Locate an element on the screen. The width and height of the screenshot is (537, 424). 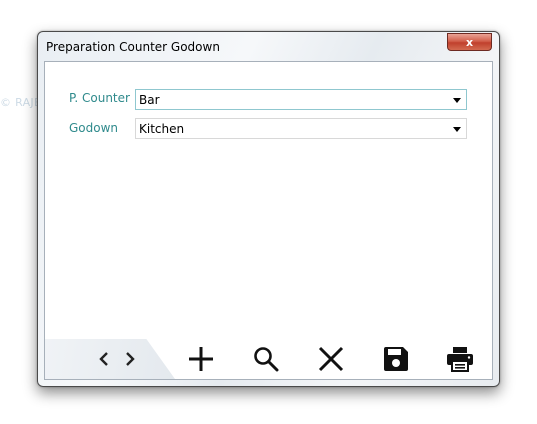
p-counter-select: Bar is located at coordinates (301, 99).